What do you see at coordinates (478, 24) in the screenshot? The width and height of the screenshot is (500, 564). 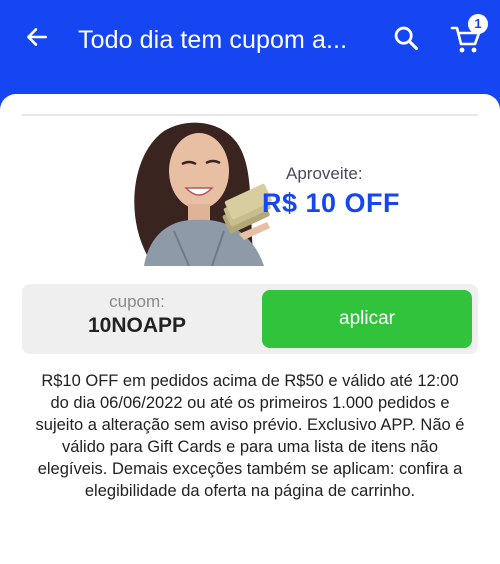 I see `cart-count-badge: 1` at bounding box center [478, 24].